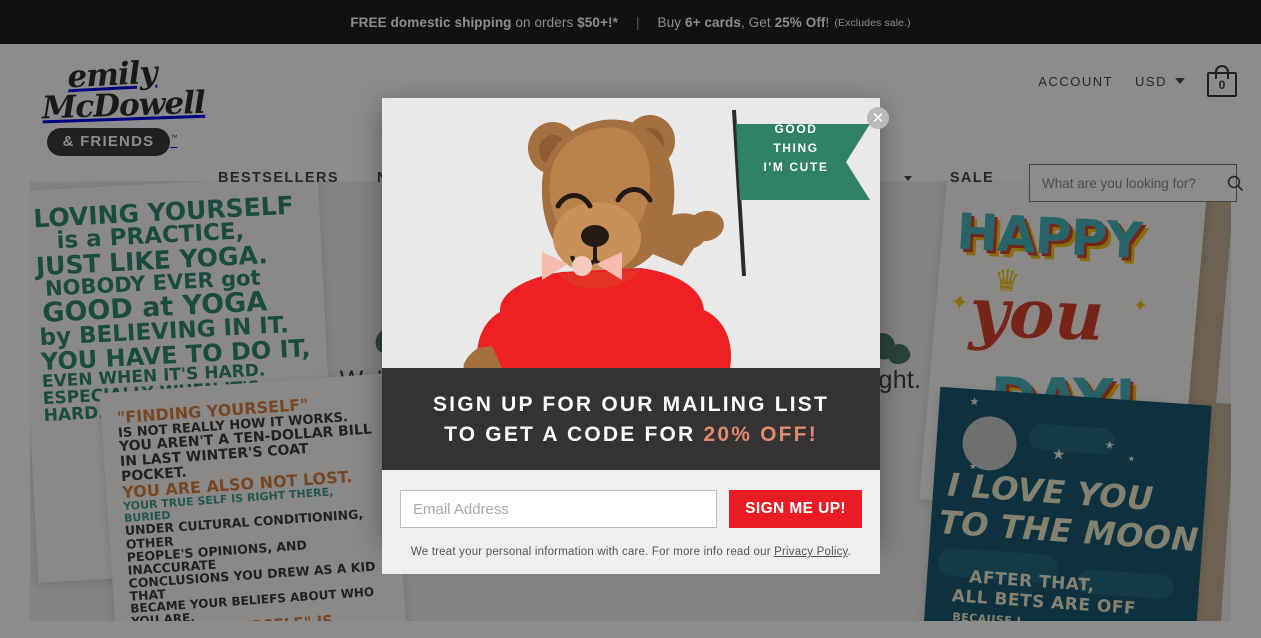 The image size is (1261, 638). What do you see at coordinates (574, 434) in the screenshot?
I see `headline-prefix: TO GET A CODE FOR` at bounding box center [574, 434].